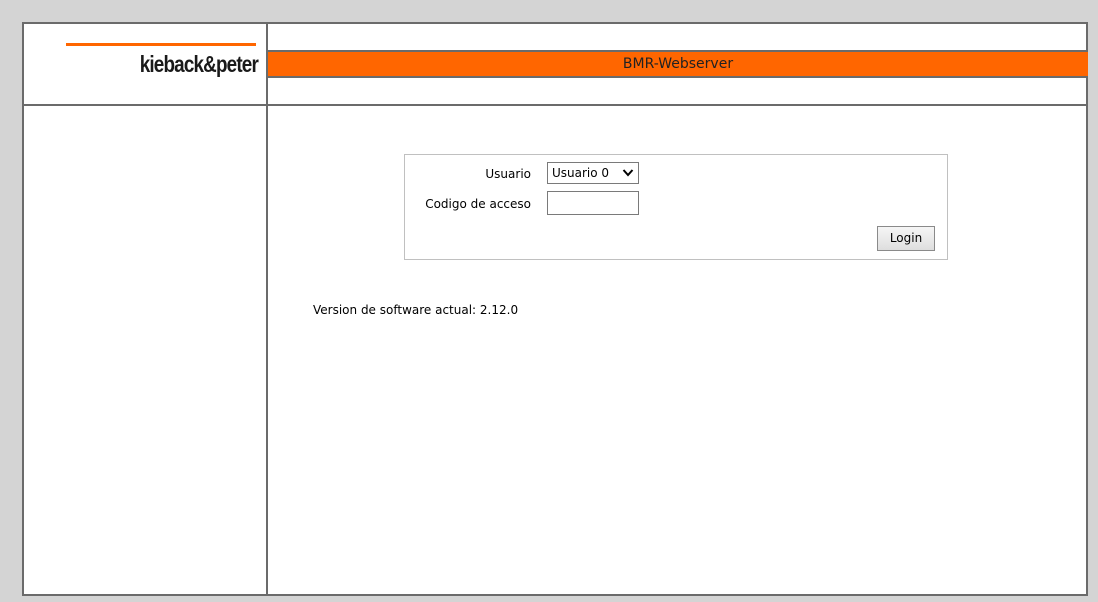 The image size is (1098, 602). I want to click on page-title: BMR-Webserver, so click(678, 64).